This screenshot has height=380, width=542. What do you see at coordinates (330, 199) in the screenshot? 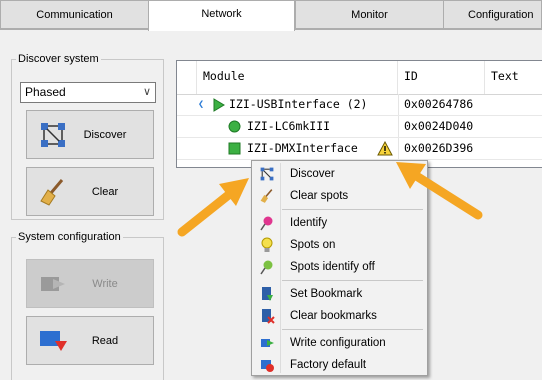
I see `annotation-arrows` at bounding box center [330, 199].